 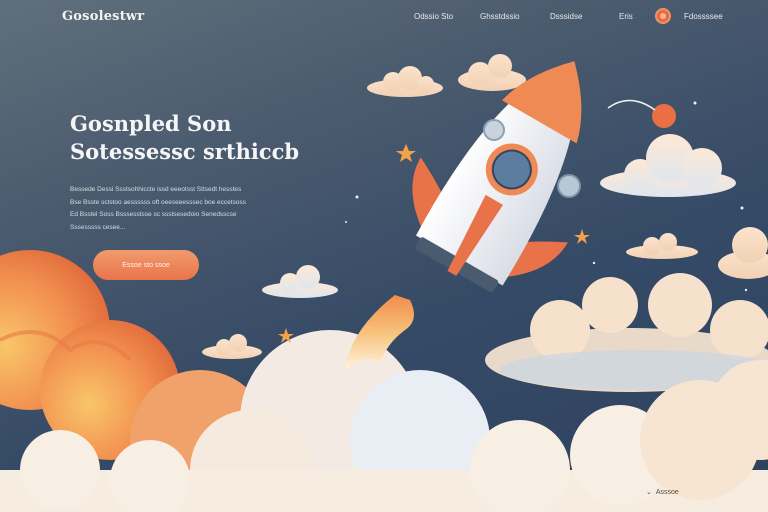 What do you see at coordinates (500, 16) in the screenshot?
I see `nav-link-2: Ghsstdssio` at bounding box center [500, 16].